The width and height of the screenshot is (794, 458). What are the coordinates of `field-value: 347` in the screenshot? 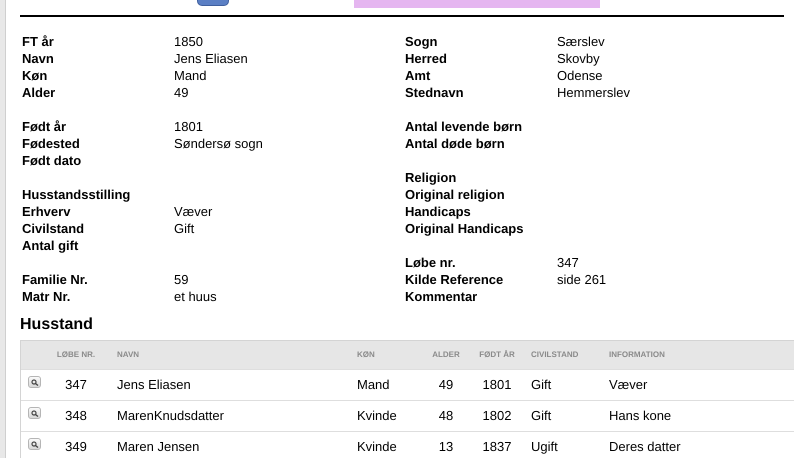 It's located at (568, 263).